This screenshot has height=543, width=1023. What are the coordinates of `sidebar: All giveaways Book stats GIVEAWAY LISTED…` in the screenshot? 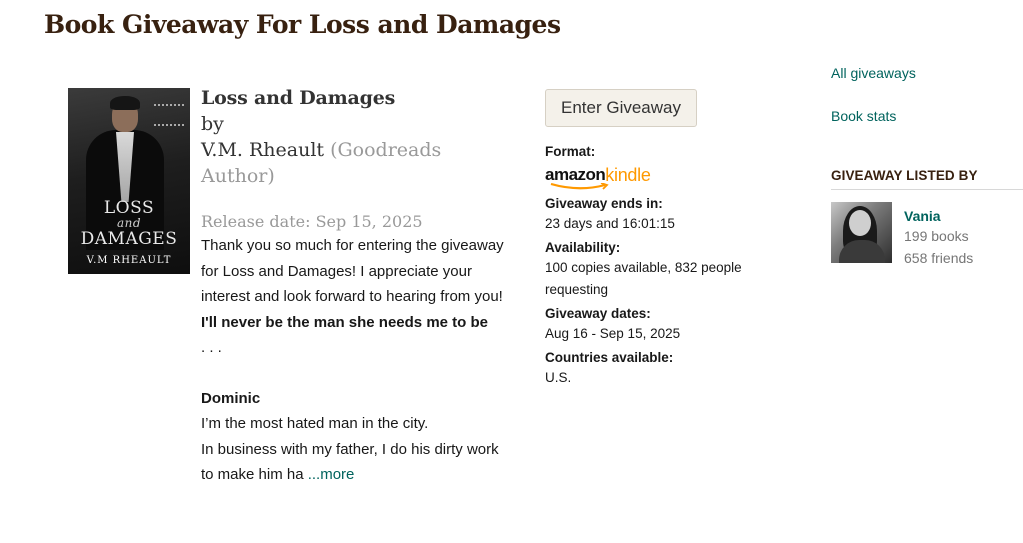 It's located at (927, 166).